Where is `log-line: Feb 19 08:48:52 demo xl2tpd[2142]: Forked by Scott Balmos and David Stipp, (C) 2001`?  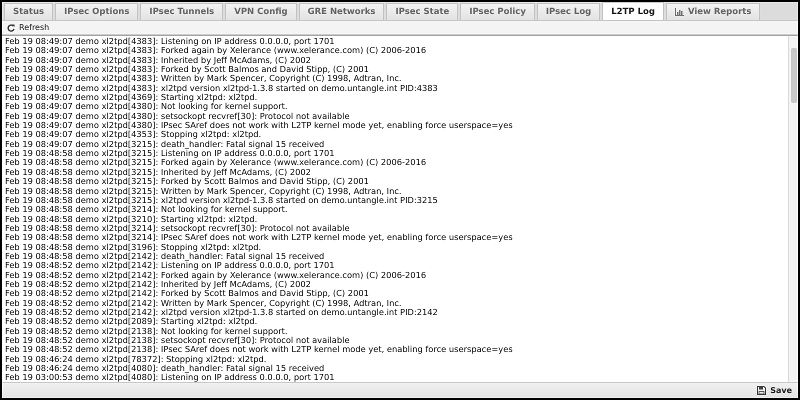 log-line: Feb 19 08:48:52 demo xl2tpd[2142]: Forked by Scott Balmos and David Stipp, (C) 2001 is located at coordinates (187, 294).